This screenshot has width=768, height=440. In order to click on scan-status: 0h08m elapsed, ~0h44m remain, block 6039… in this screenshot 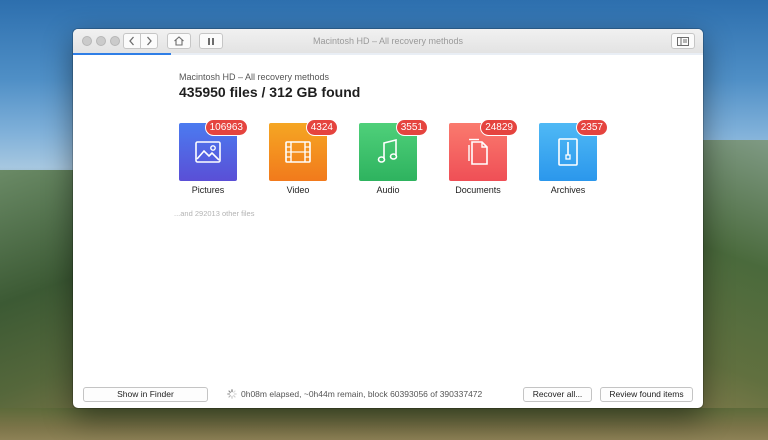, I will do `click(354, 394)`.